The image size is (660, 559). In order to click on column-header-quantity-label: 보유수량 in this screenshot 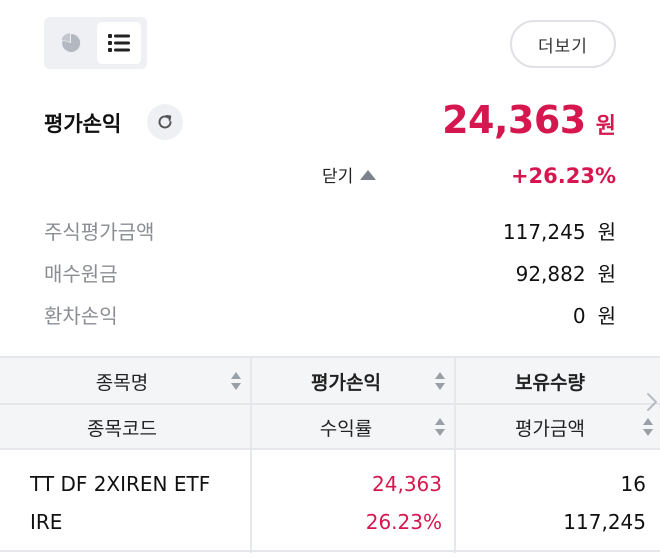, I will do `click(550, 382)`.